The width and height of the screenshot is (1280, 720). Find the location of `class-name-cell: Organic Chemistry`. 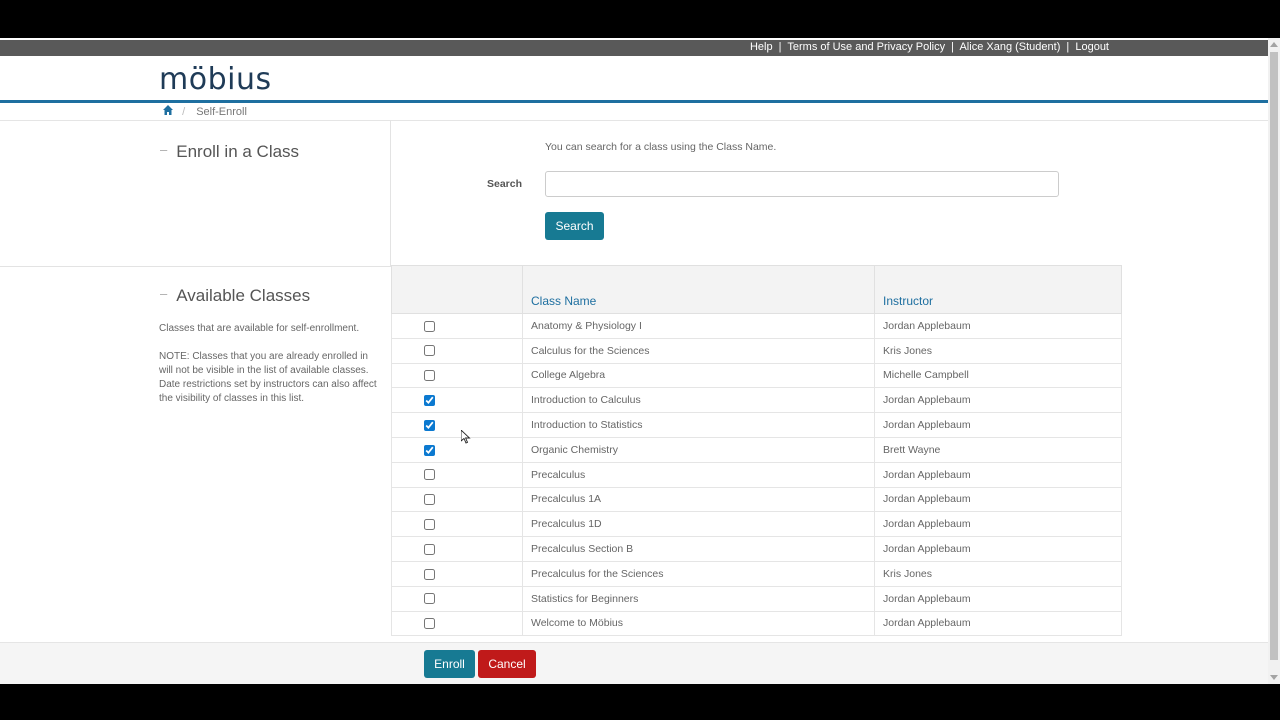

class-name-cell: Organic Chemistry is located at coordinates (698, 449).